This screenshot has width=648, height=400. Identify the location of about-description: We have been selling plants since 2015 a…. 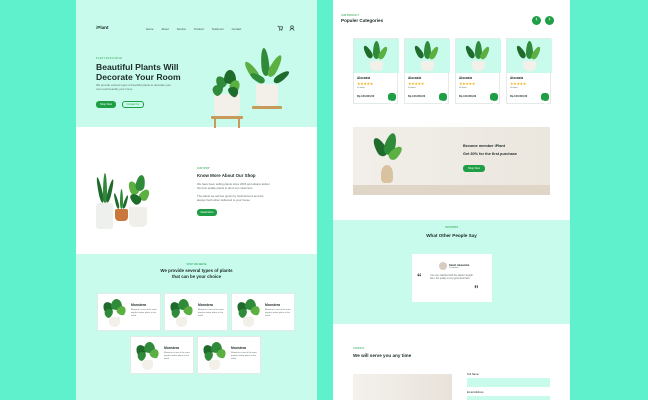
(234, 186).